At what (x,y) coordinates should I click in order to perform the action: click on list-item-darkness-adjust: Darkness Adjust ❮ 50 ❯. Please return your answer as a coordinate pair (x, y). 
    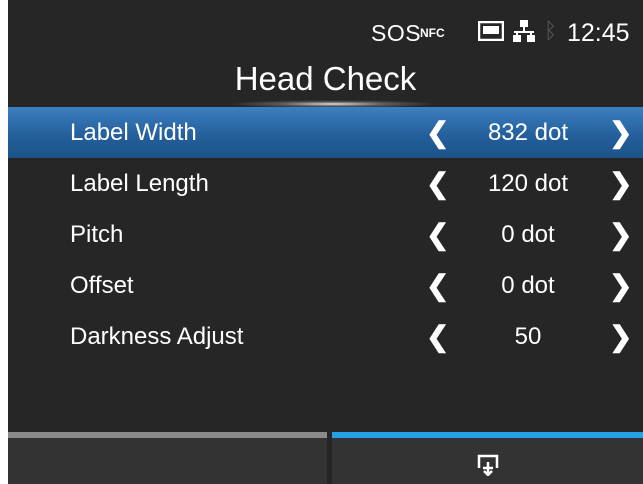
    Looking at the image, I should click on (325, 336).